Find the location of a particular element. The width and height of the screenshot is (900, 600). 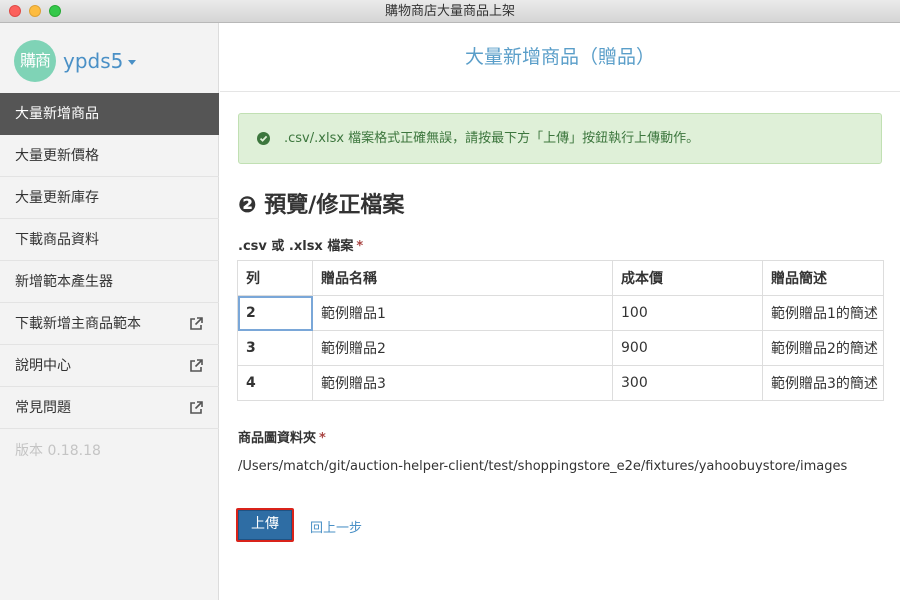

table-cell: 4 is located at coordinates (275, 383).